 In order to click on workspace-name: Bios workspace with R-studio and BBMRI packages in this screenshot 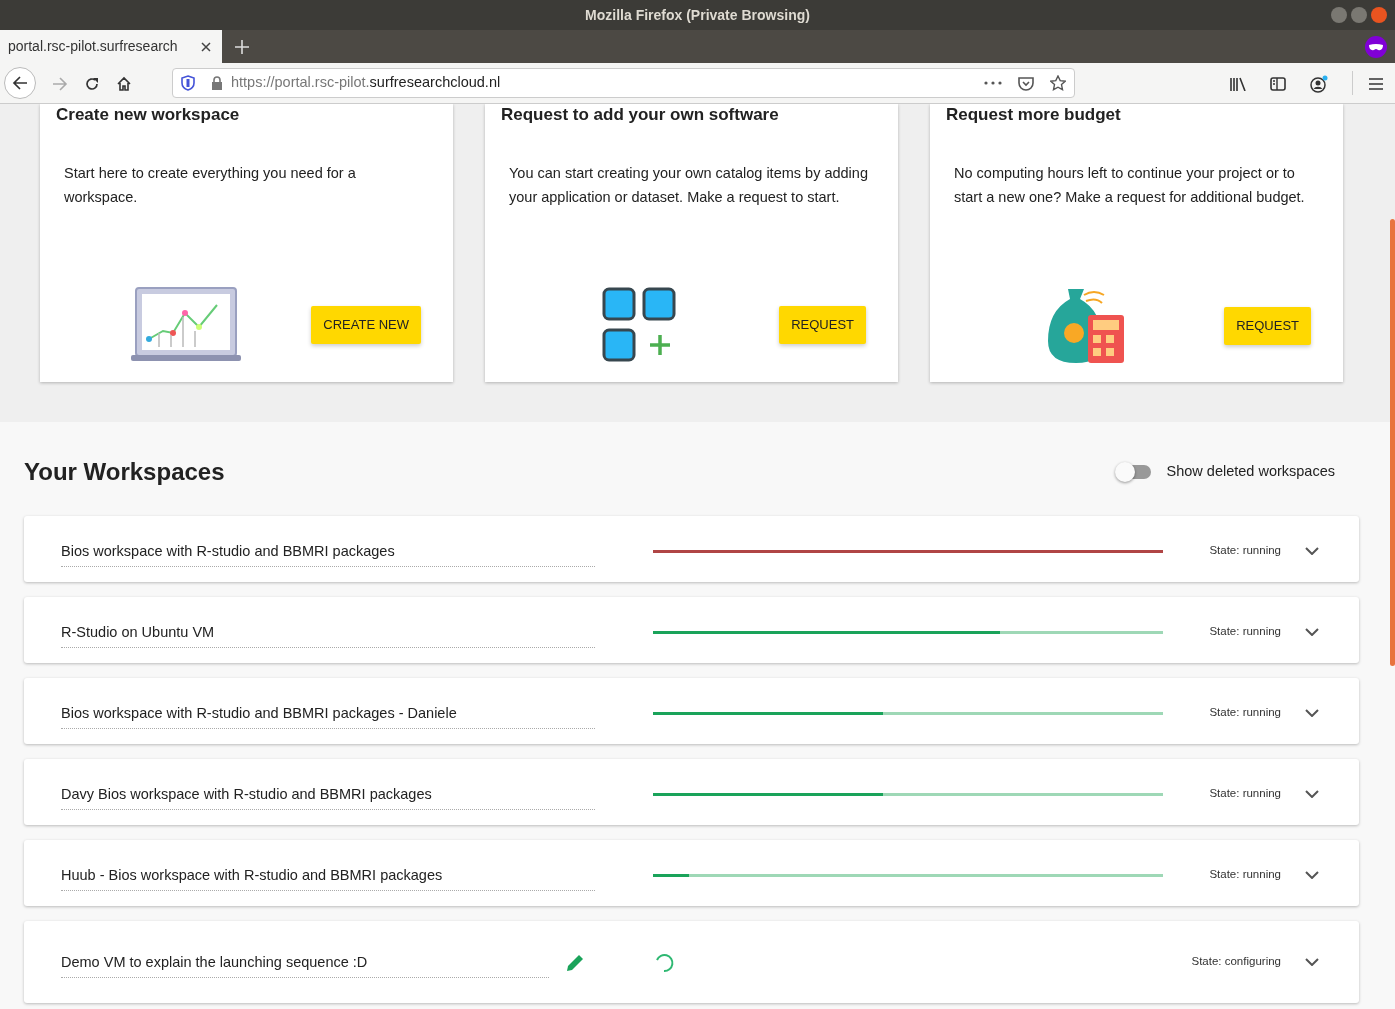, I will do `click(328, 551)`.